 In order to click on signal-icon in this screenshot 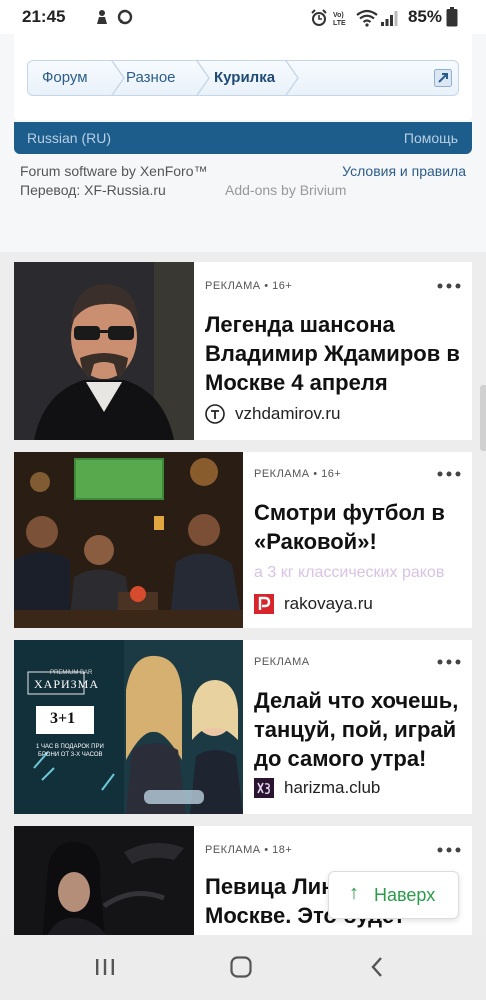, I will do `click(389, 18)`.